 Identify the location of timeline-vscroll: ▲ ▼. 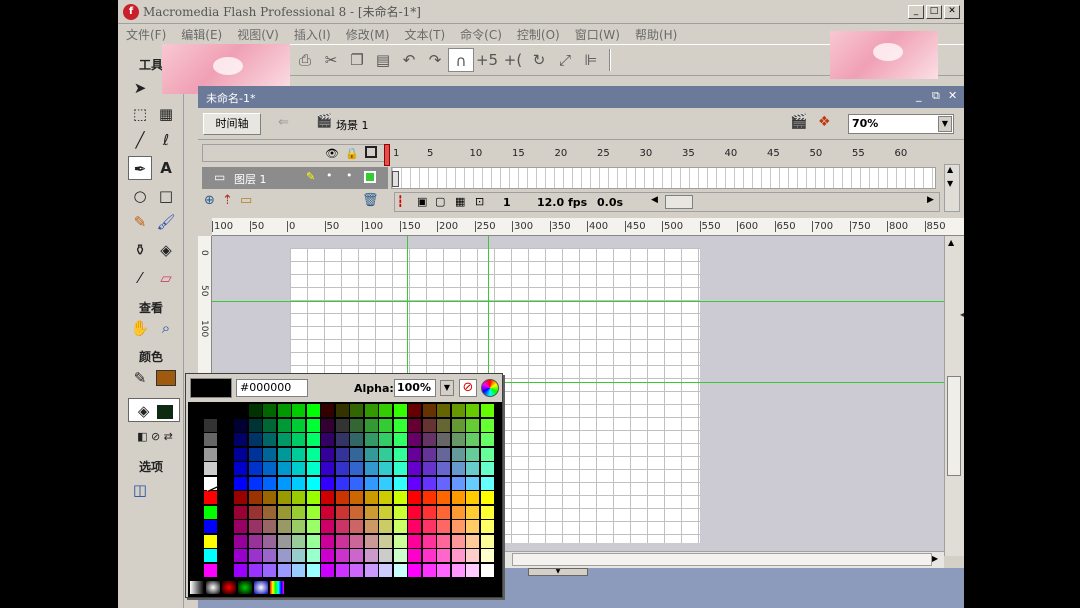
(952, 188).